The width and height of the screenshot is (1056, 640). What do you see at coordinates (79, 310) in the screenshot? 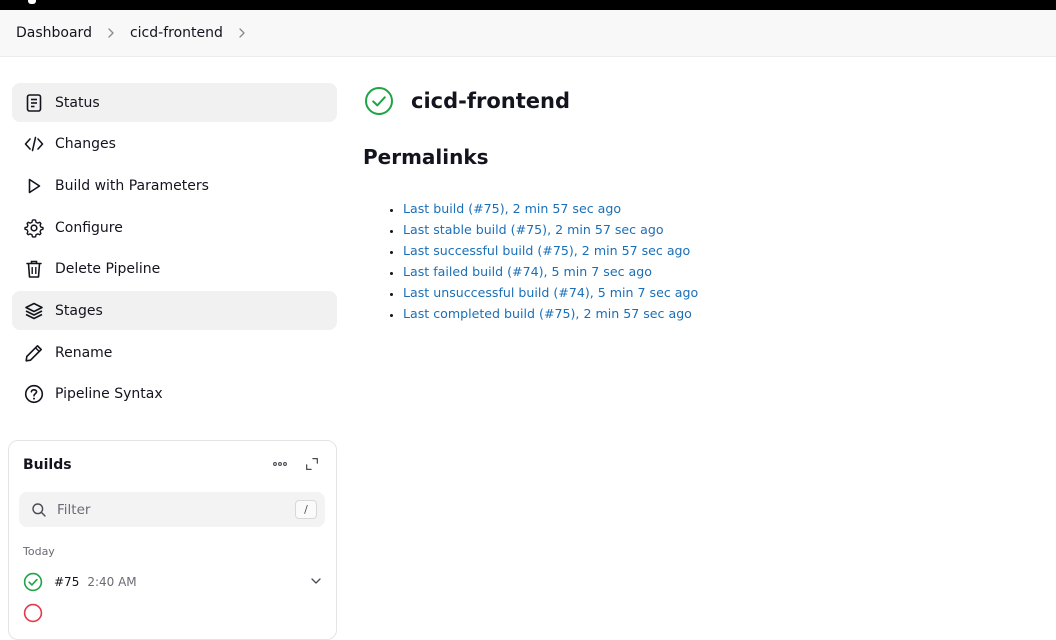
I see `sidebar-item-label: Stages` at bounding box center [79, 310].